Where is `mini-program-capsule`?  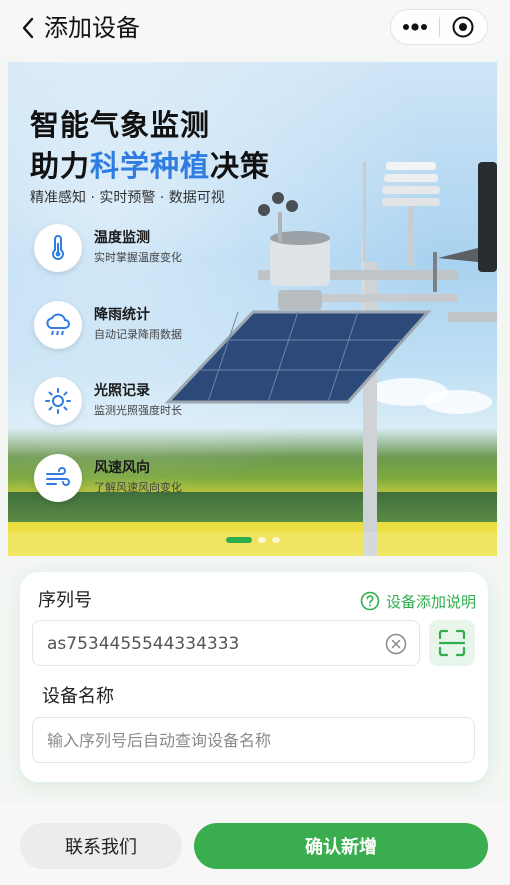
mini-program-capsule is located at coordinates (439, 27).